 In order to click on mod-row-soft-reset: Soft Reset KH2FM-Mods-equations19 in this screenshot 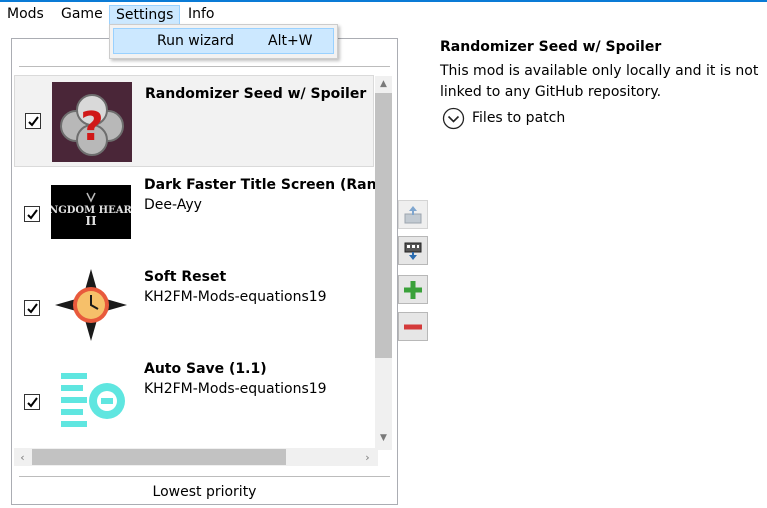, I will do `click(194, 305)`.